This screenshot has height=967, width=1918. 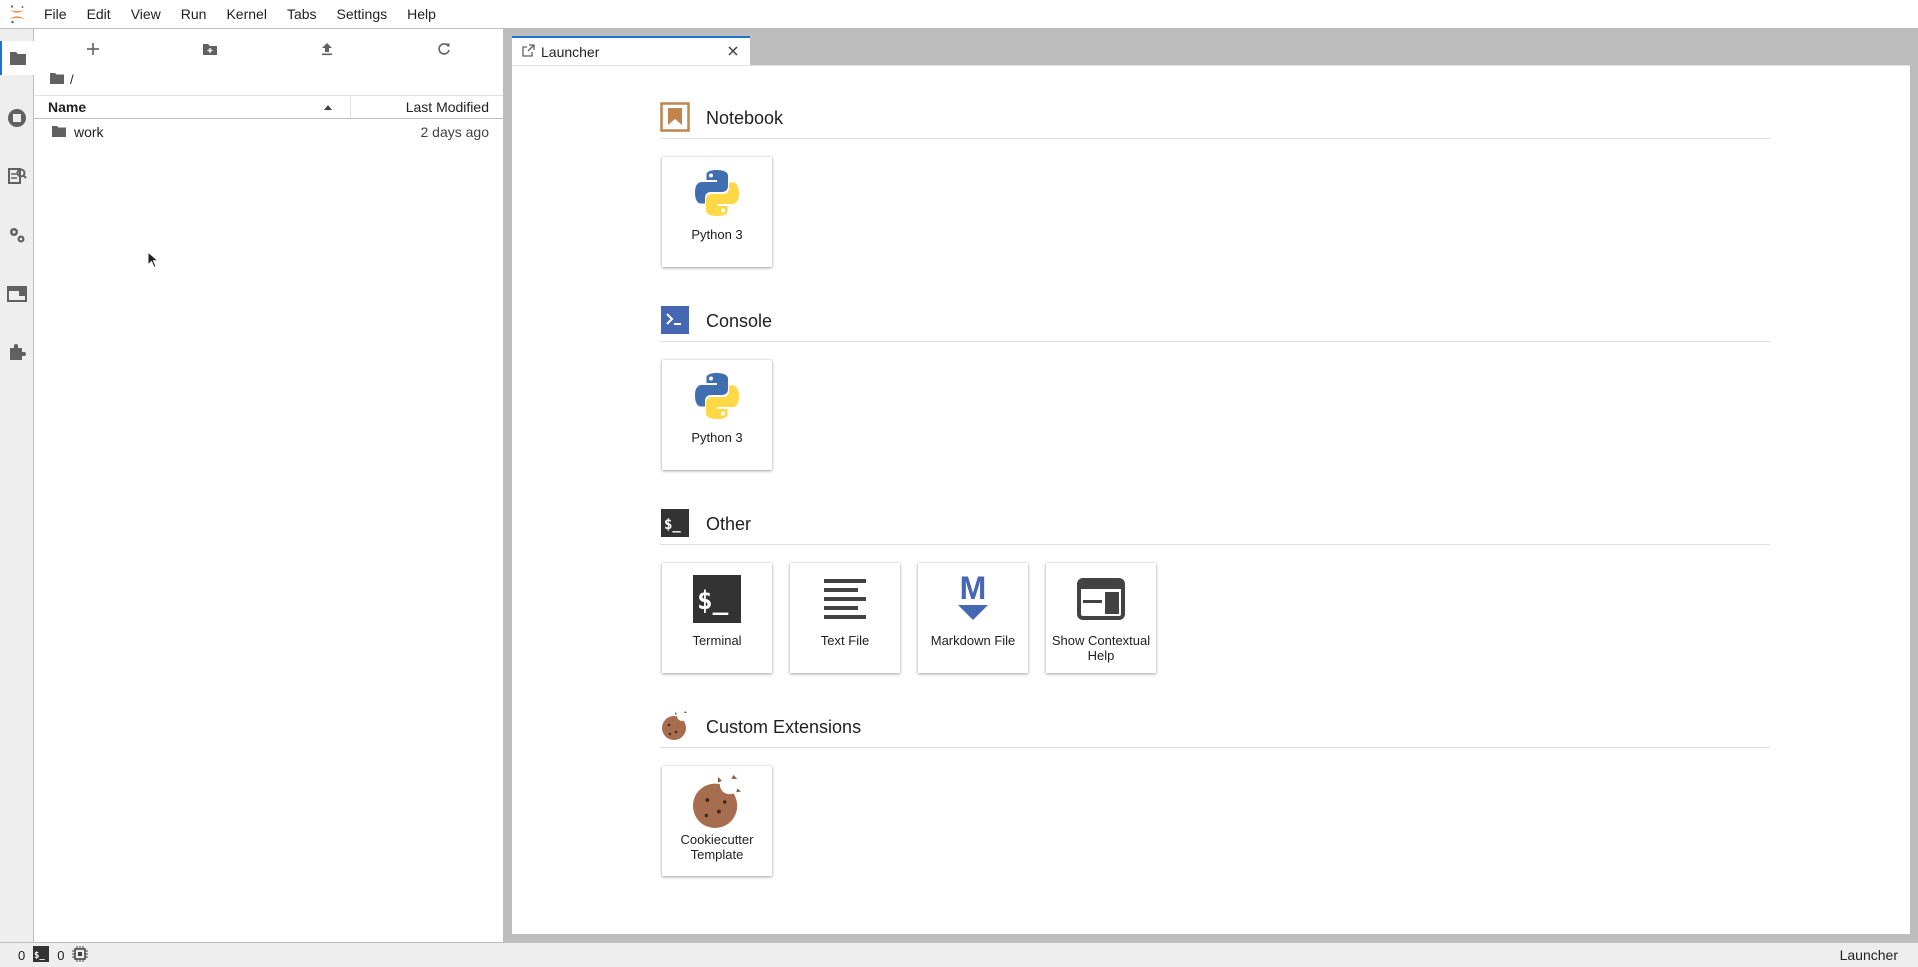 I want to click on launcher-card-notebook-python3: Python 3, so click(x=717, y=212).